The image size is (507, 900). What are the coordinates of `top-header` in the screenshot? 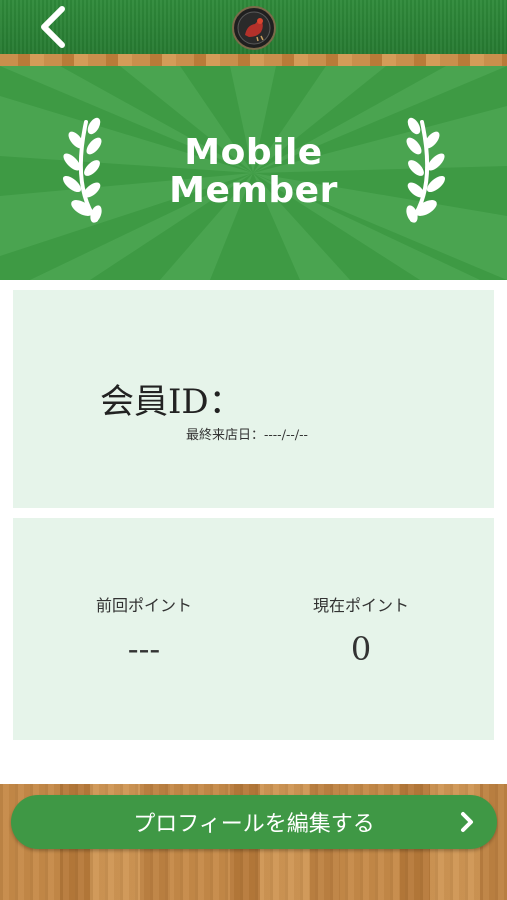 It's located at (253, 27).